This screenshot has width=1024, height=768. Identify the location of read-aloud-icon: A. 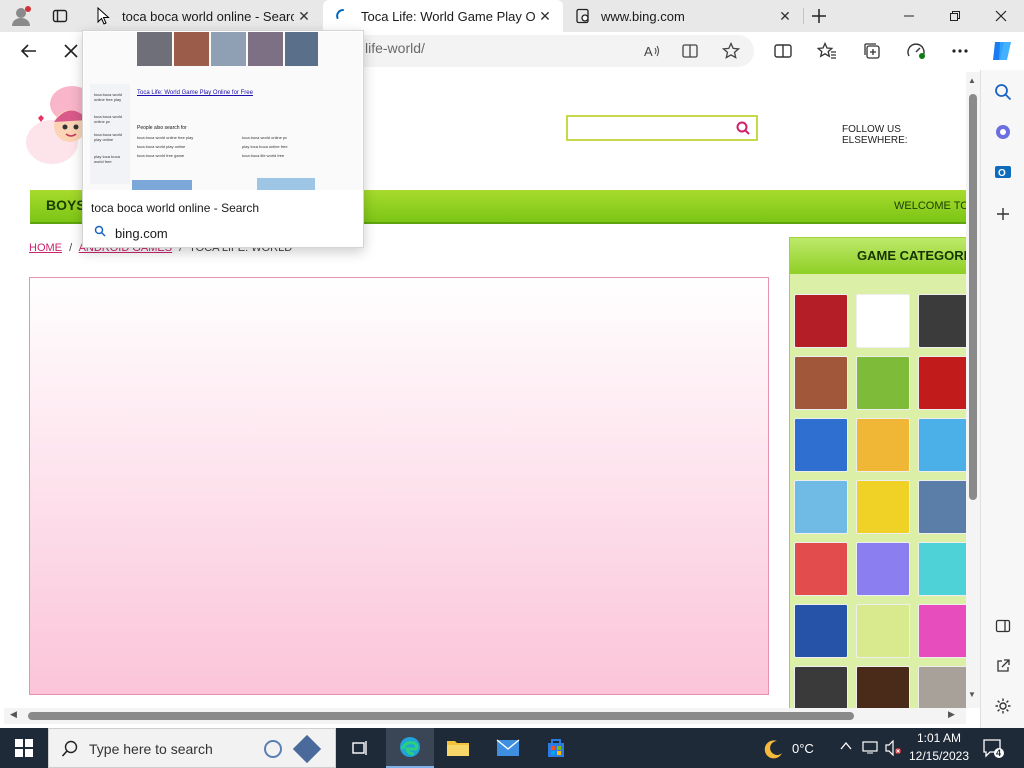
(652, 51).